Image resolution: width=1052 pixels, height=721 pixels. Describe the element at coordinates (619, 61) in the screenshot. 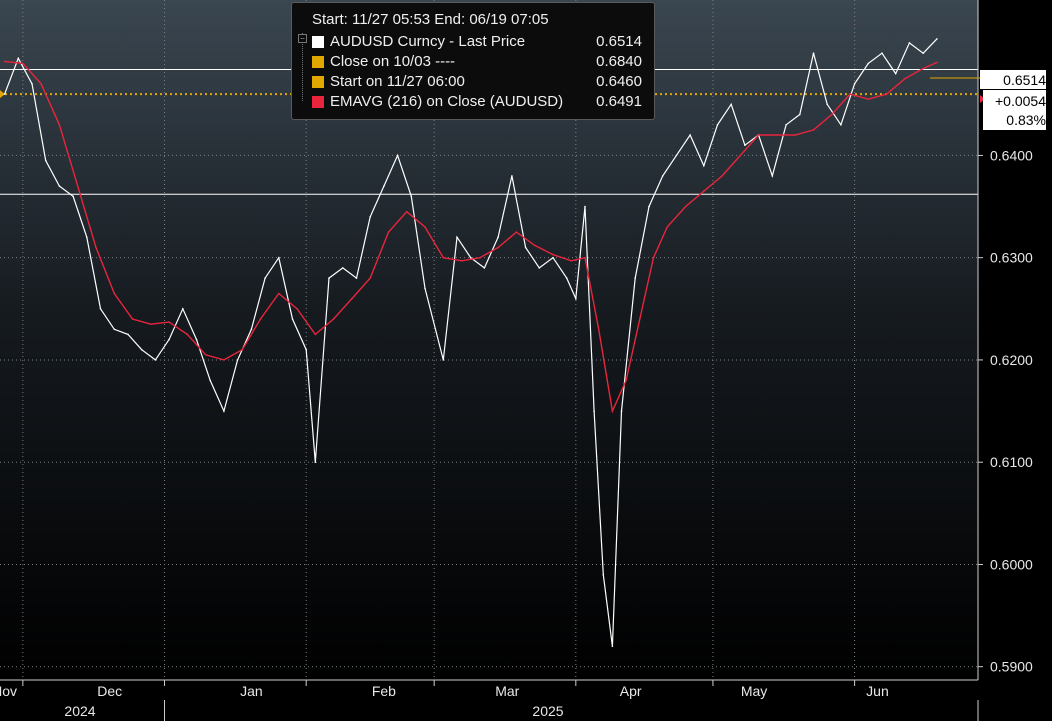

I see `legend-value: 0.6840` at that location.